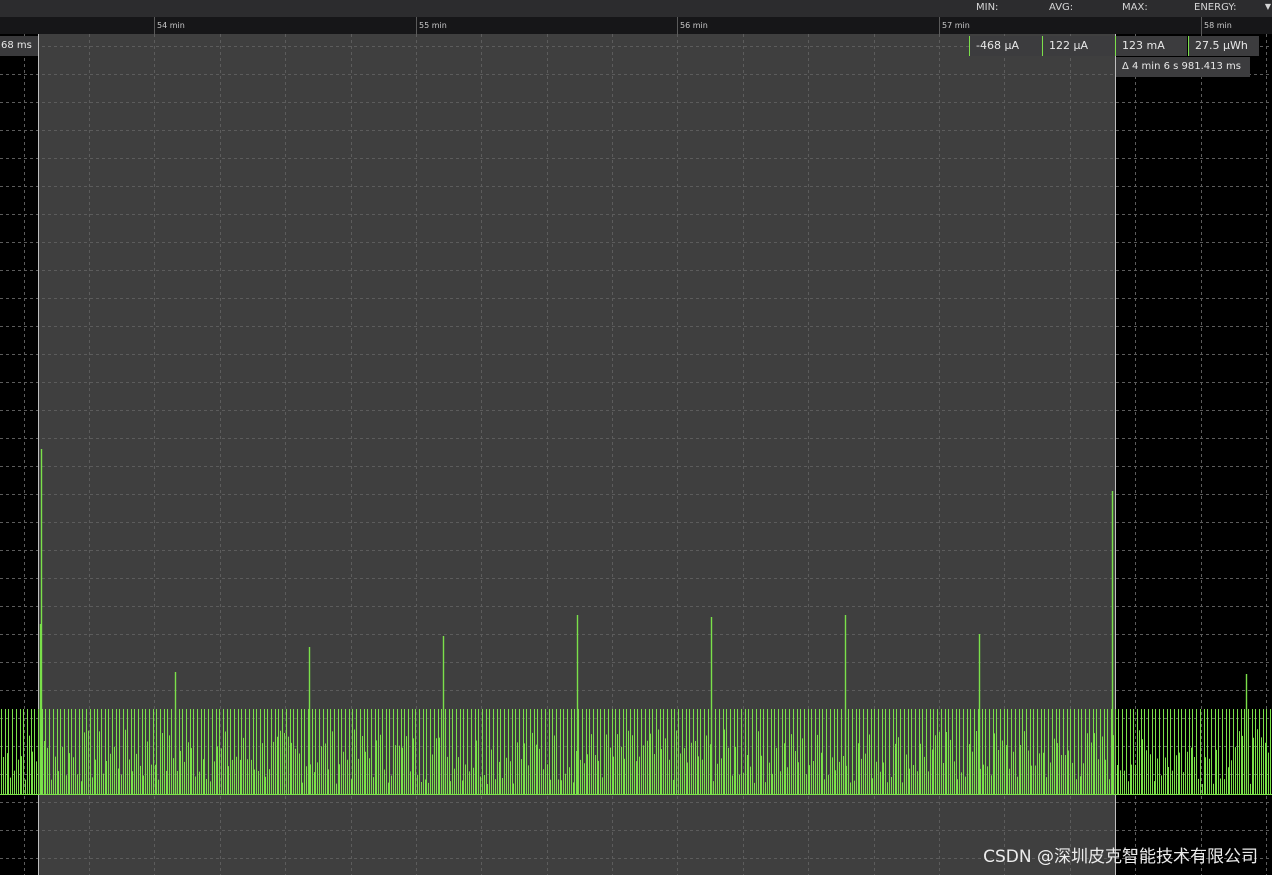 Image resolution: width=1272 pixels, height=875 pixels. What do you see at coordinates (1188, 46) in the screenshot?
I see `energy-value-marker` at bounding box center [1188, 46].